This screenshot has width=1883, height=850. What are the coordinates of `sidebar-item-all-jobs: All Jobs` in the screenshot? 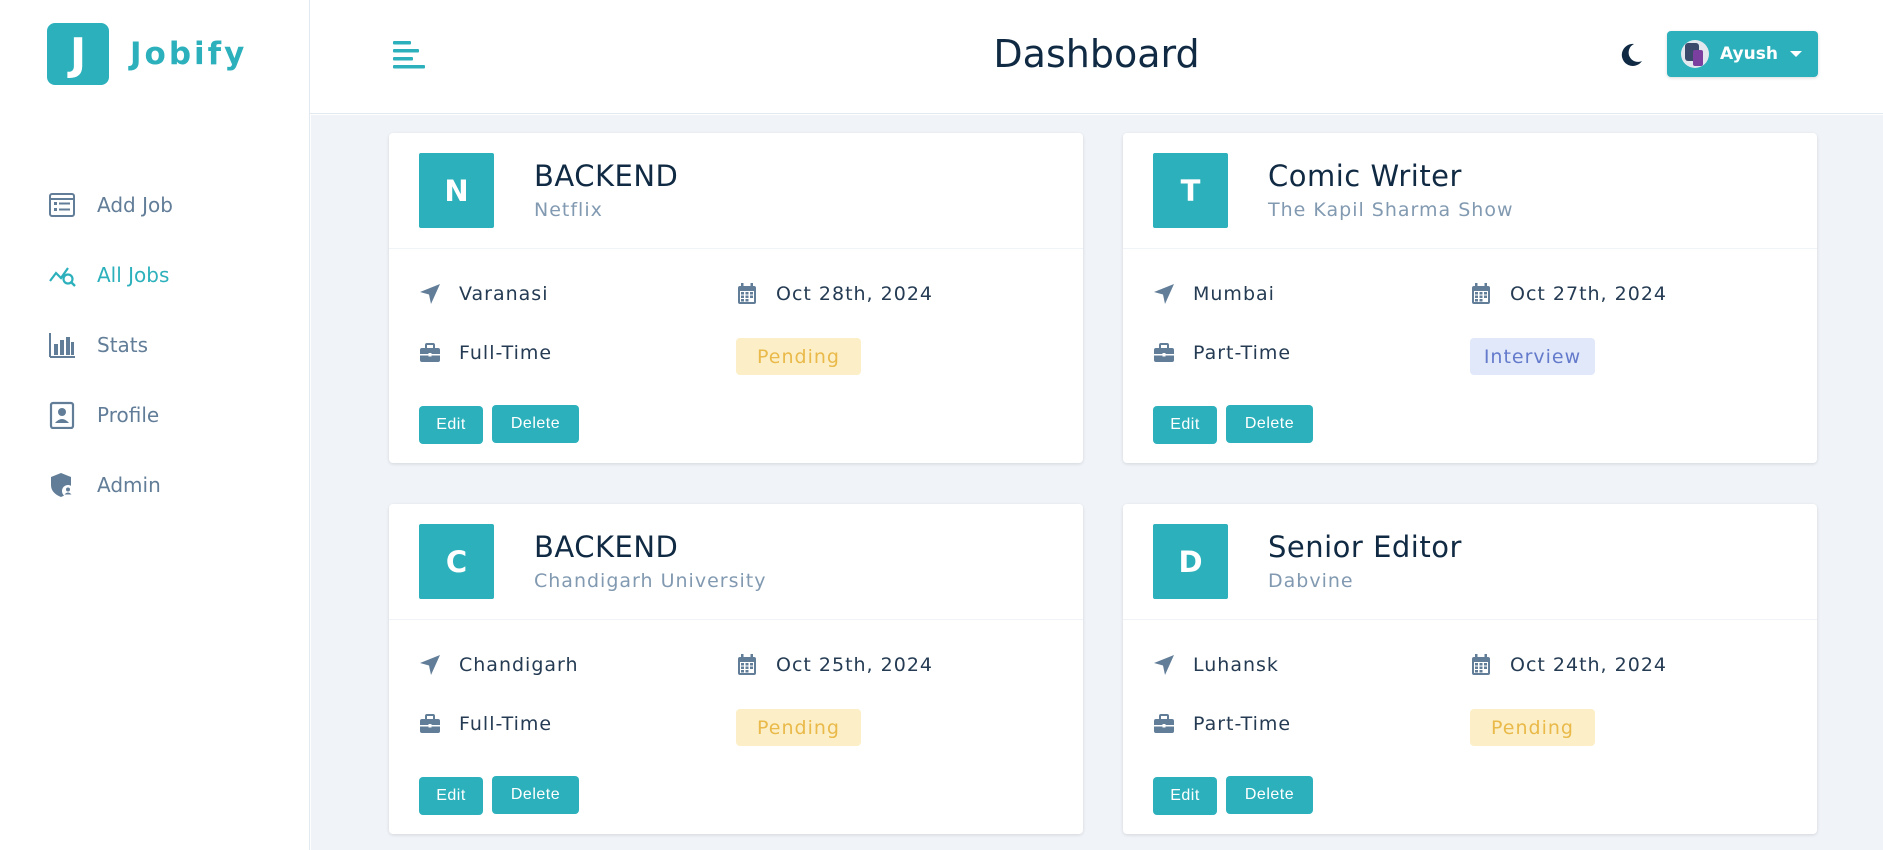 It's located at (110, 275).